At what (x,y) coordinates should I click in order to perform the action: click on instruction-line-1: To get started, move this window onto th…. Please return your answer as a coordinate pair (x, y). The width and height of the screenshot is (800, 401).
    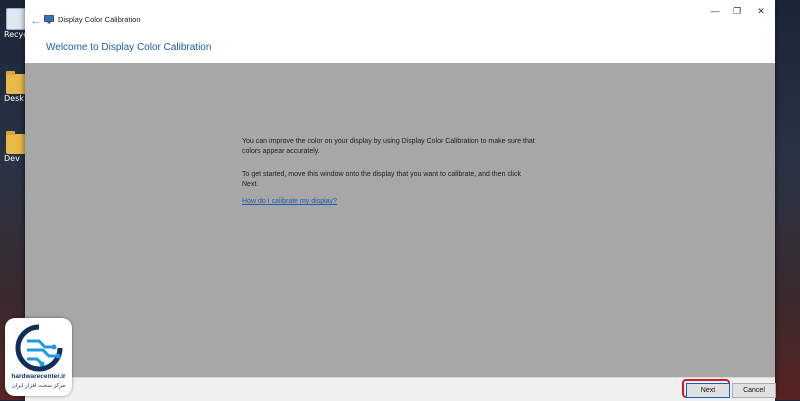
    Looking at the image, I should click on (381, 174).